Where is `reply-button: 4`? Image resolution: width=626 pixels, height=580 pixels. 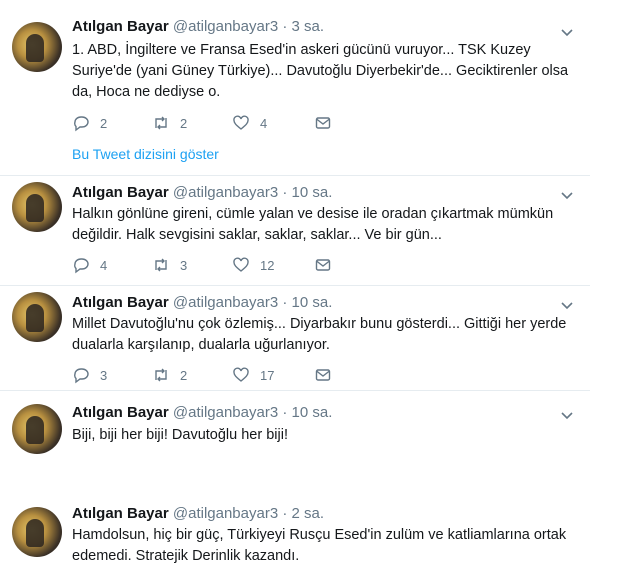 reply-button: 4 is located at coordinates (89, 265).